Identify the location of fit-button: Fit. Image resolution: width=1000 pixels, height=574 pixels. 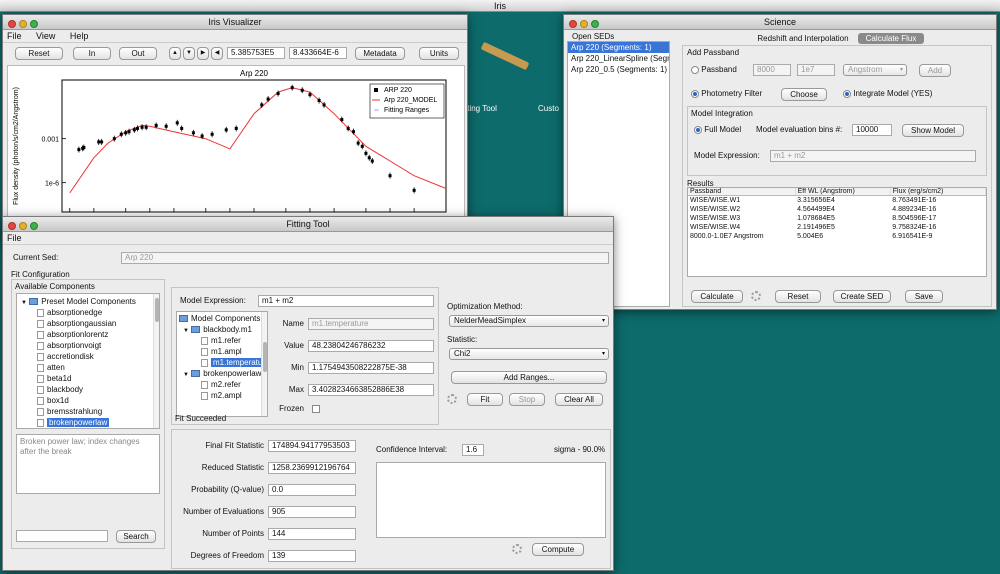
(485, 399).